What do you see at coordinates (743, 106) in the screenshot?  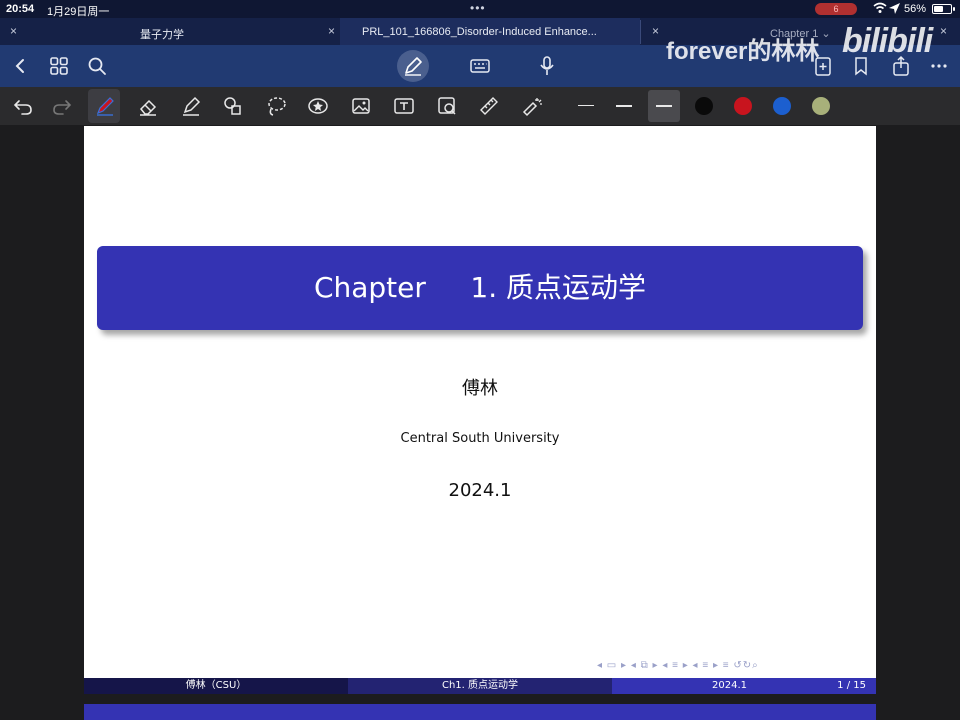 I see `color-swatch-red` at bounding box center [743, 106].